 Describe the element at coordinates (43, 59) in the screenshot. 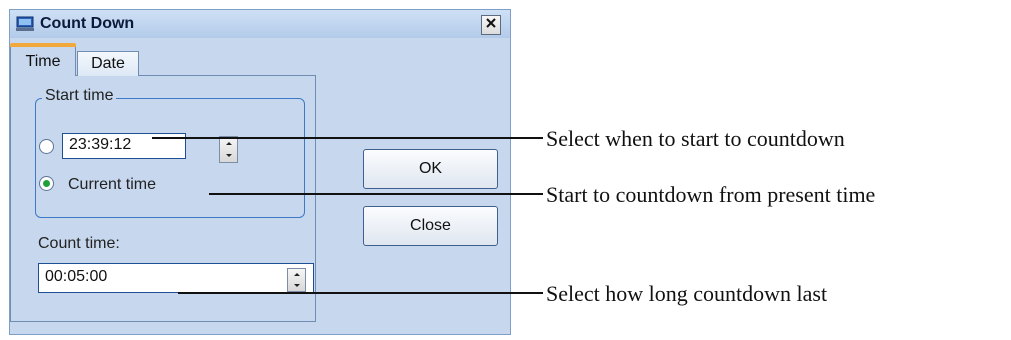

I see `tab-time: Time` at that location.